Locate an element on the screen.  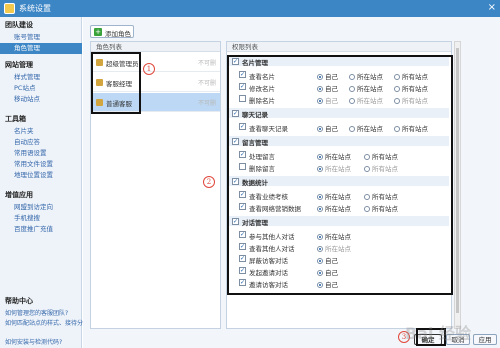
sidebar-item-mobile-site: 移动站点 is located at coordinates (41, 99).